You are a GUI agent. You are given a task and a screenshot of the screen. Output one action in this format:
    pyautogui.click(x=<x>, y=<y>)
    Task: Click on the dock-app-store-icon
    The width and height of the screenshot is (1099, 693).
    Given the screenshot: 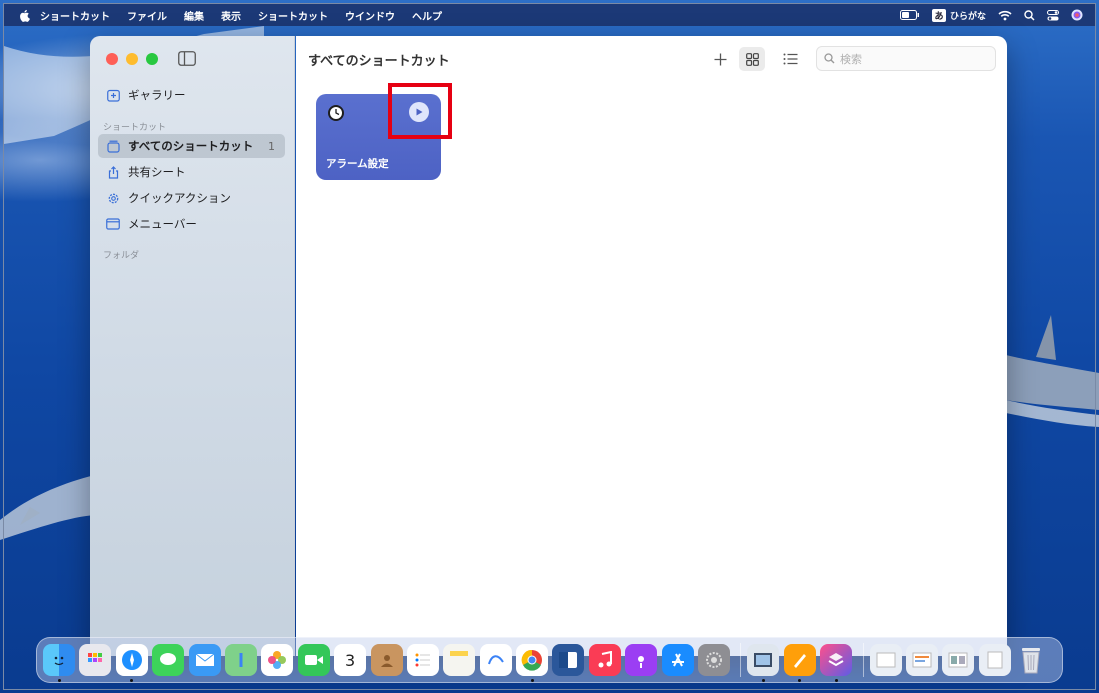 What is the action you would take?
    pyautogui.click(x=677, y=660)
    